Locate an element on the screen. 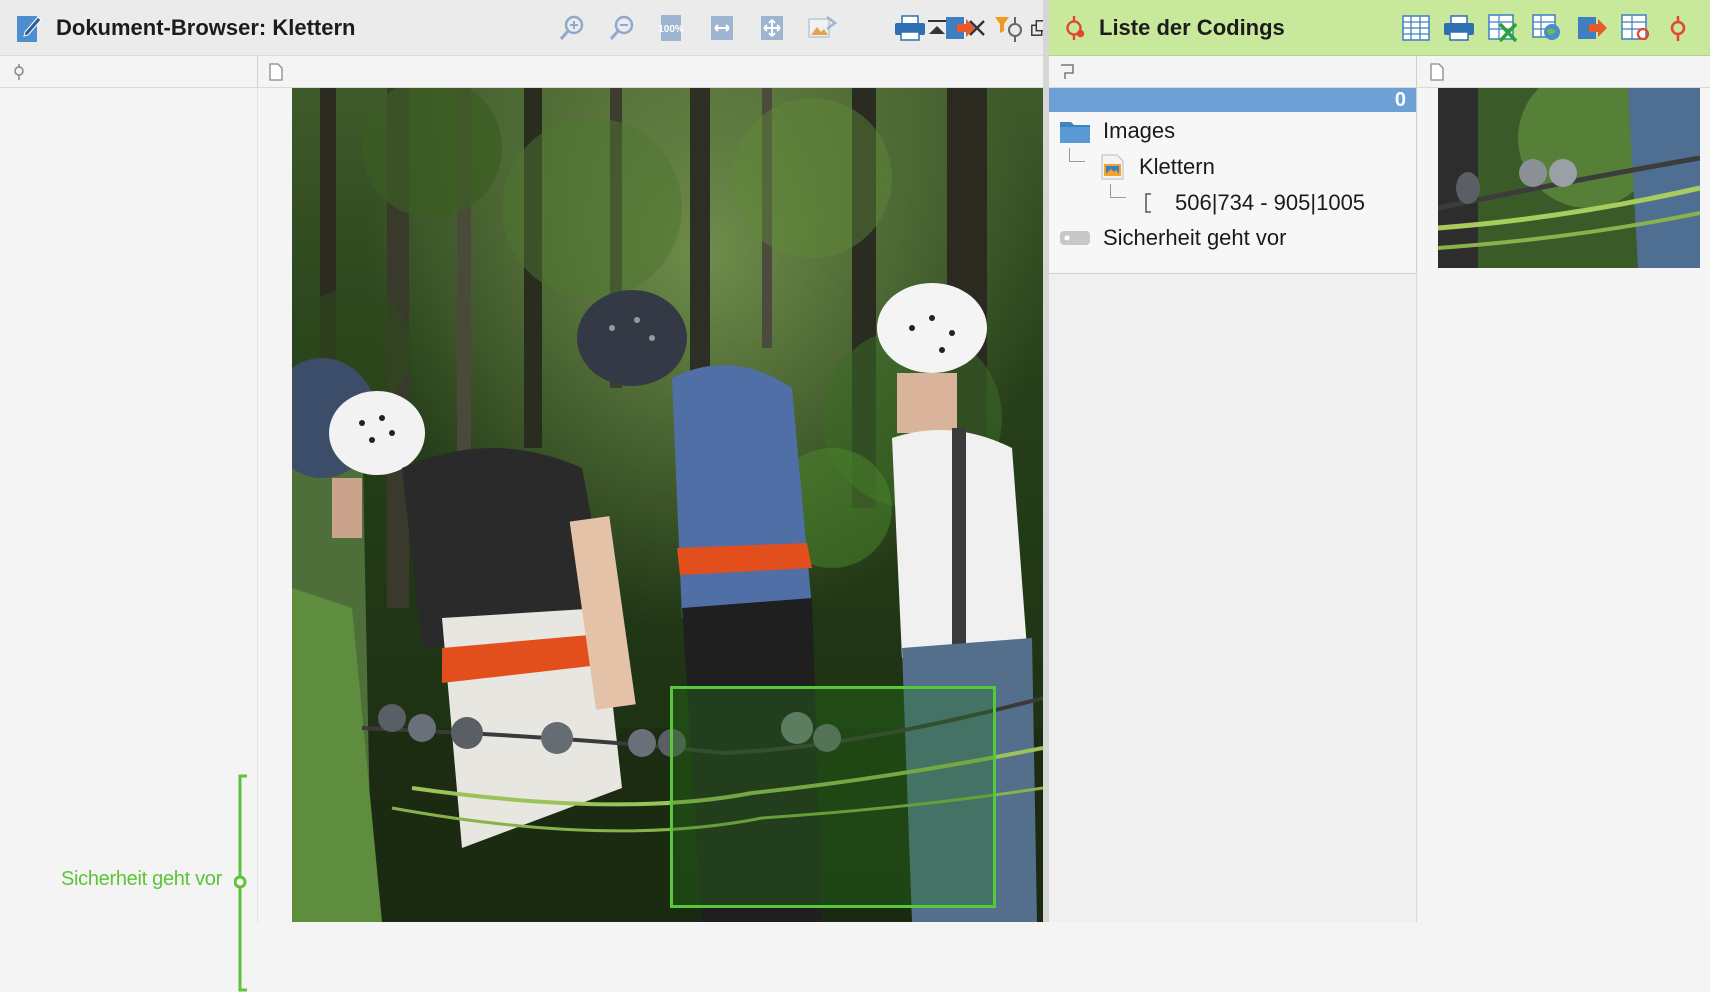 The height and width of the screenshot is (992, 1710). coding-region-selection is located at coordinates (833, 797).